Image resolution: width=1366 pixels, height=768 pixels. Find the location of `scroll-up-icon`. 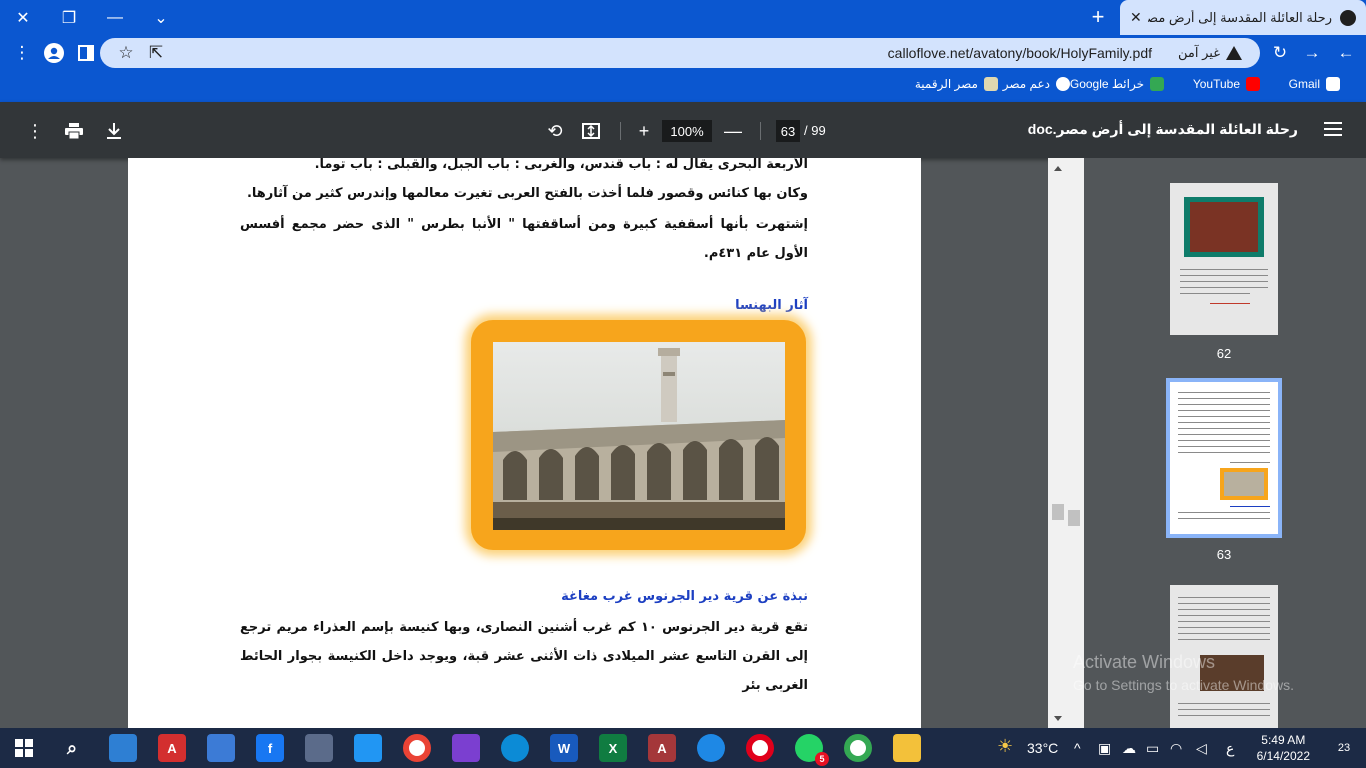

scroll-up-icon is located at coordinates (1058, 168).